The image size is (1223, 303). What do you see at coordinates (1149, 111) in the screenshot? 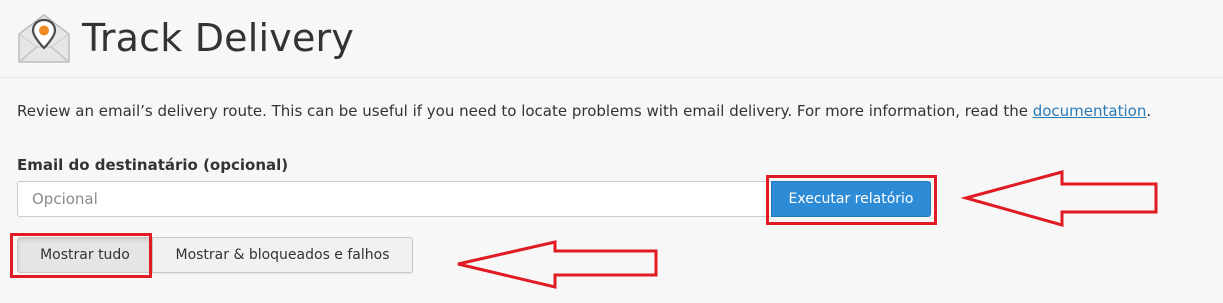
I see `description-trailing: .` at bounding box center [1149, 111].